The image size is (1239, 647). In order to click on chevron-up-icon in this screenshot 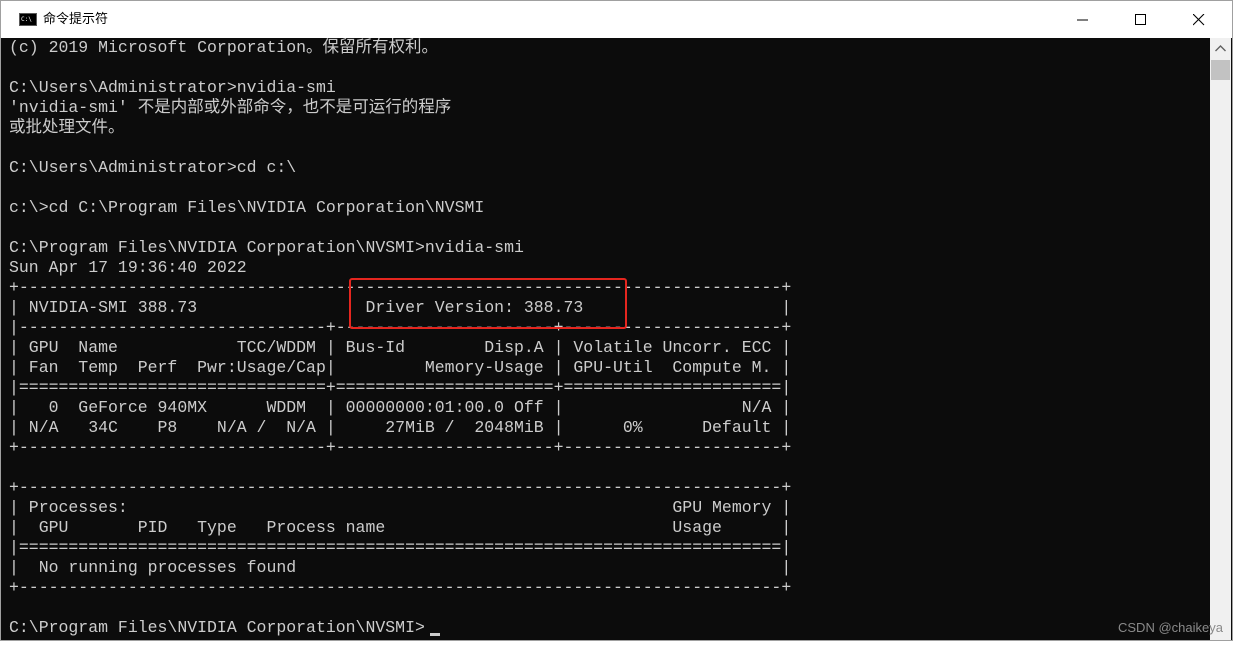, I will do `click(1220, 48)`.